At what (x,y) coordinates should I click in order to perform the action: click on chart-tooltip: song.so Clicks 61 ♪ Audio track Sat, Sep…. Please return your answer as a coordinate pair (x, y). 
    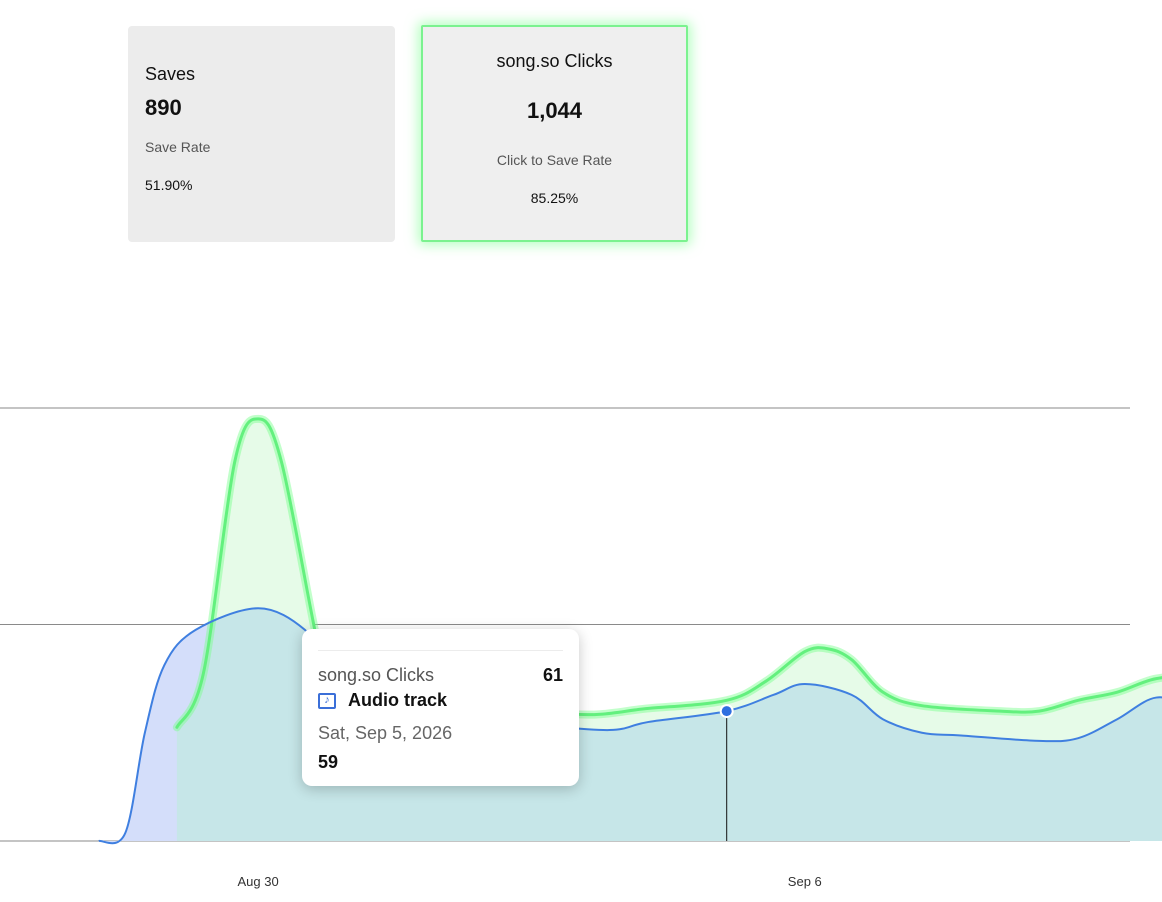
    Looking at the image, I should click on (440, 707).